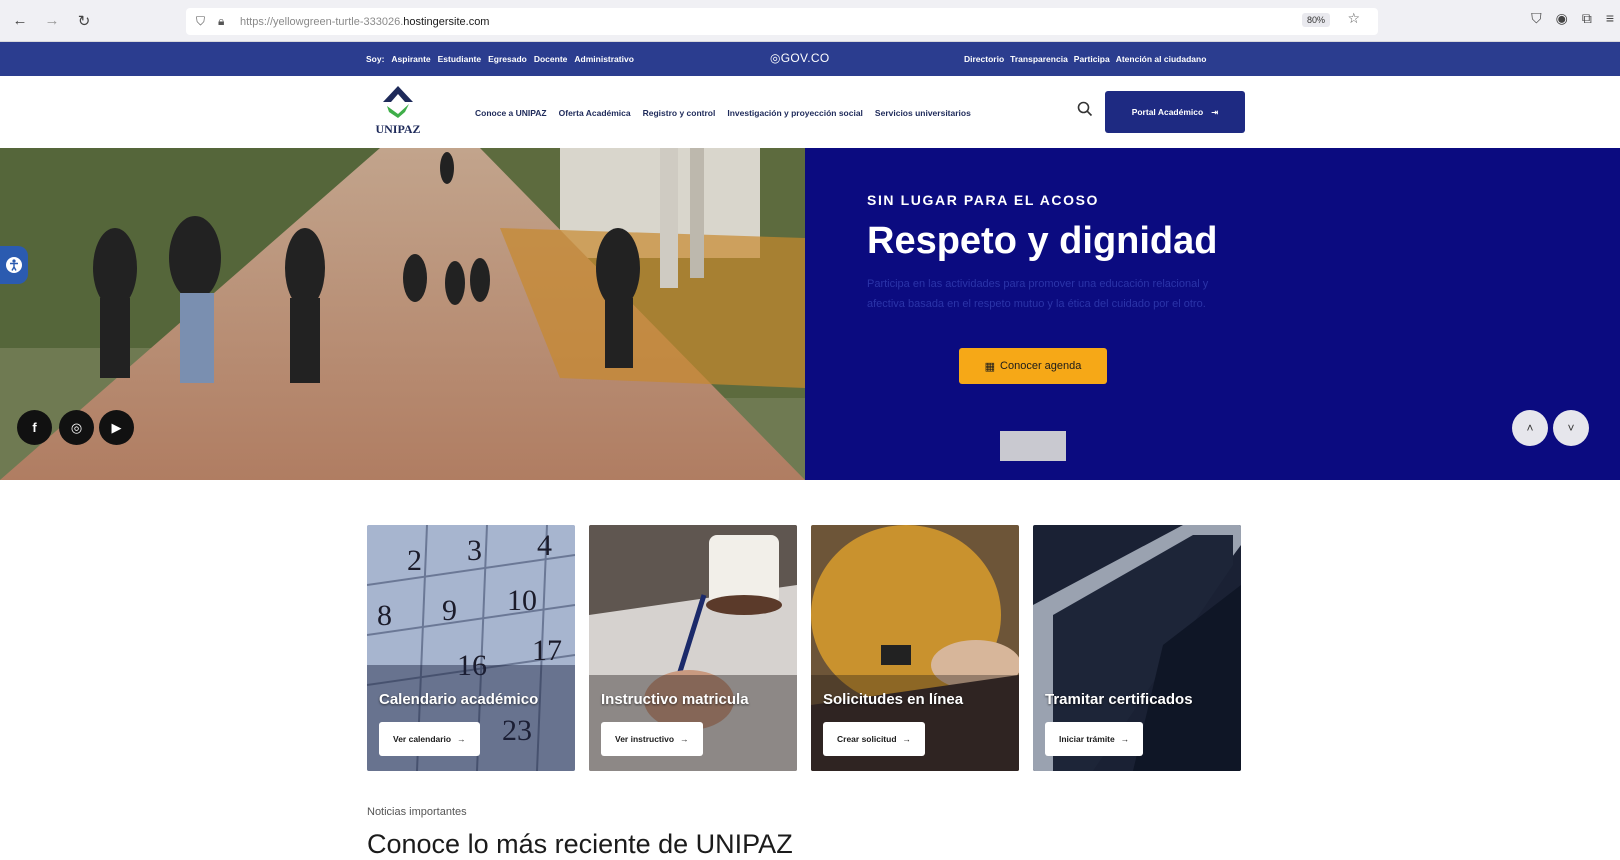 The image size is (1620, 860). What do you see at coordinates (580, 844) in the screenshot?
I see `news-title: Conoce lo más reciente de UNIPAZ` at bounding box center [580, 844].